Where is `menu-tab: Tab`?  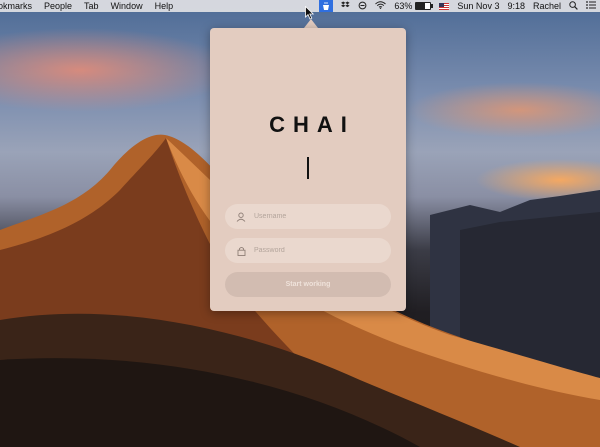 menu-tab: Tab is located at coordinates (91, 6).